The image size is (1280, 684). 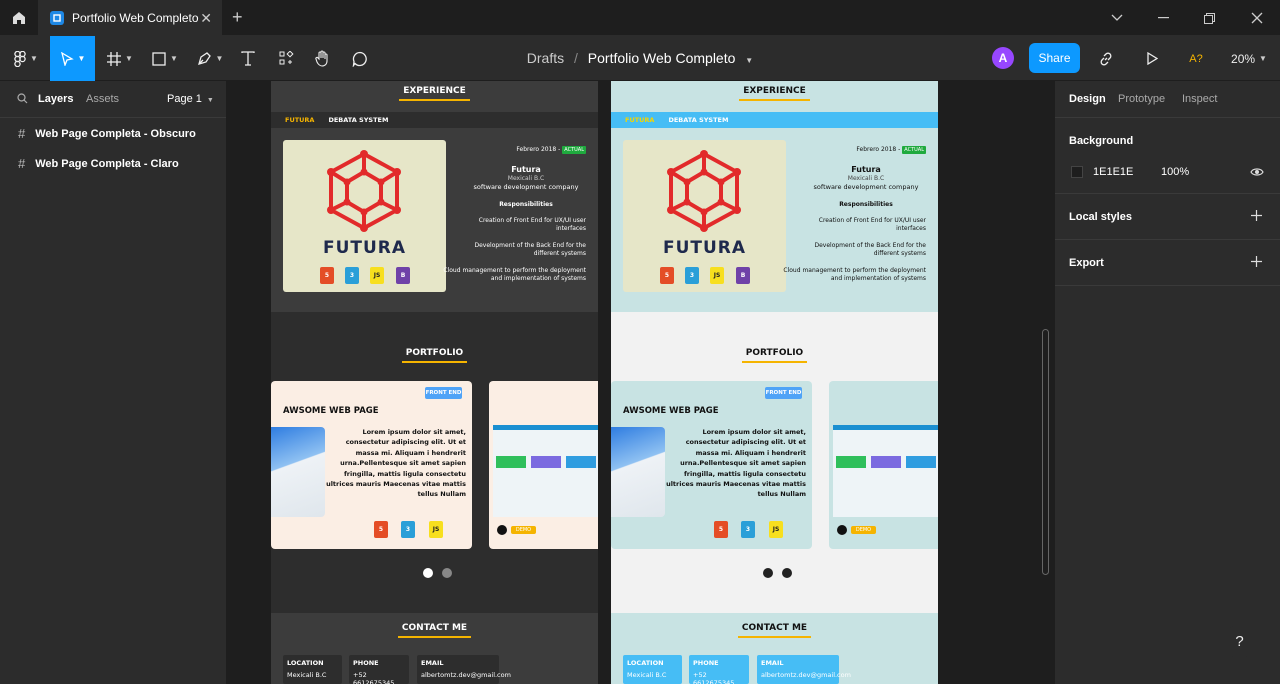 I want to click on home-icon, so click(x=19, y=18).